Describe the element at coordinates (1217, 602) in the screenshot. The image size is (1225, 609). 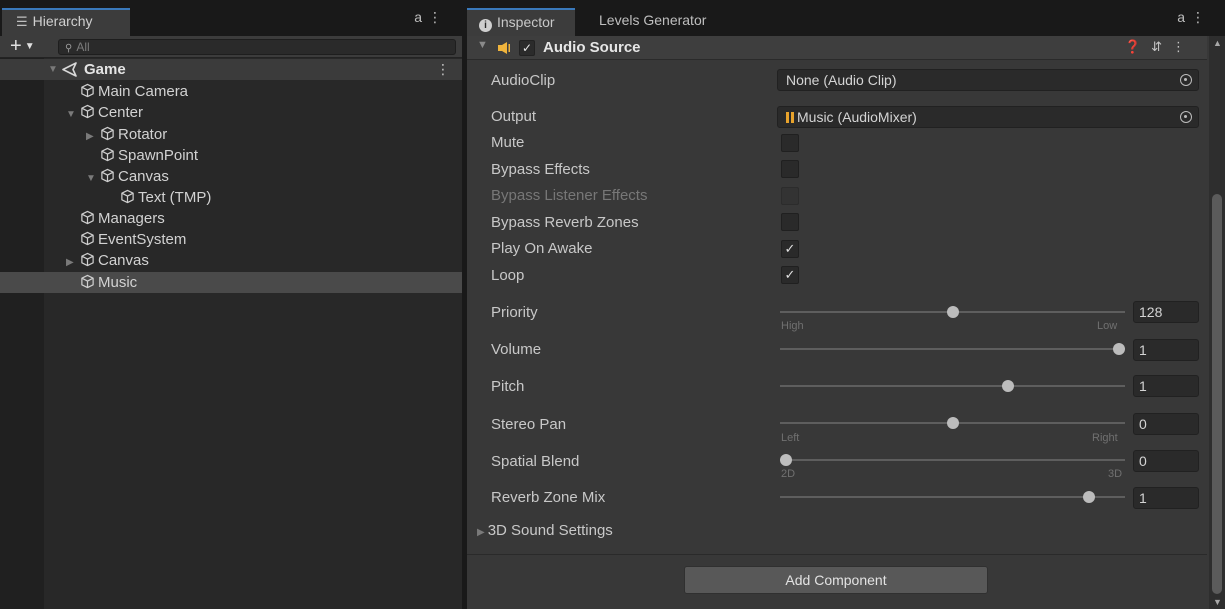
I see `scroll-down-arrow-icon: ▼` at that location.